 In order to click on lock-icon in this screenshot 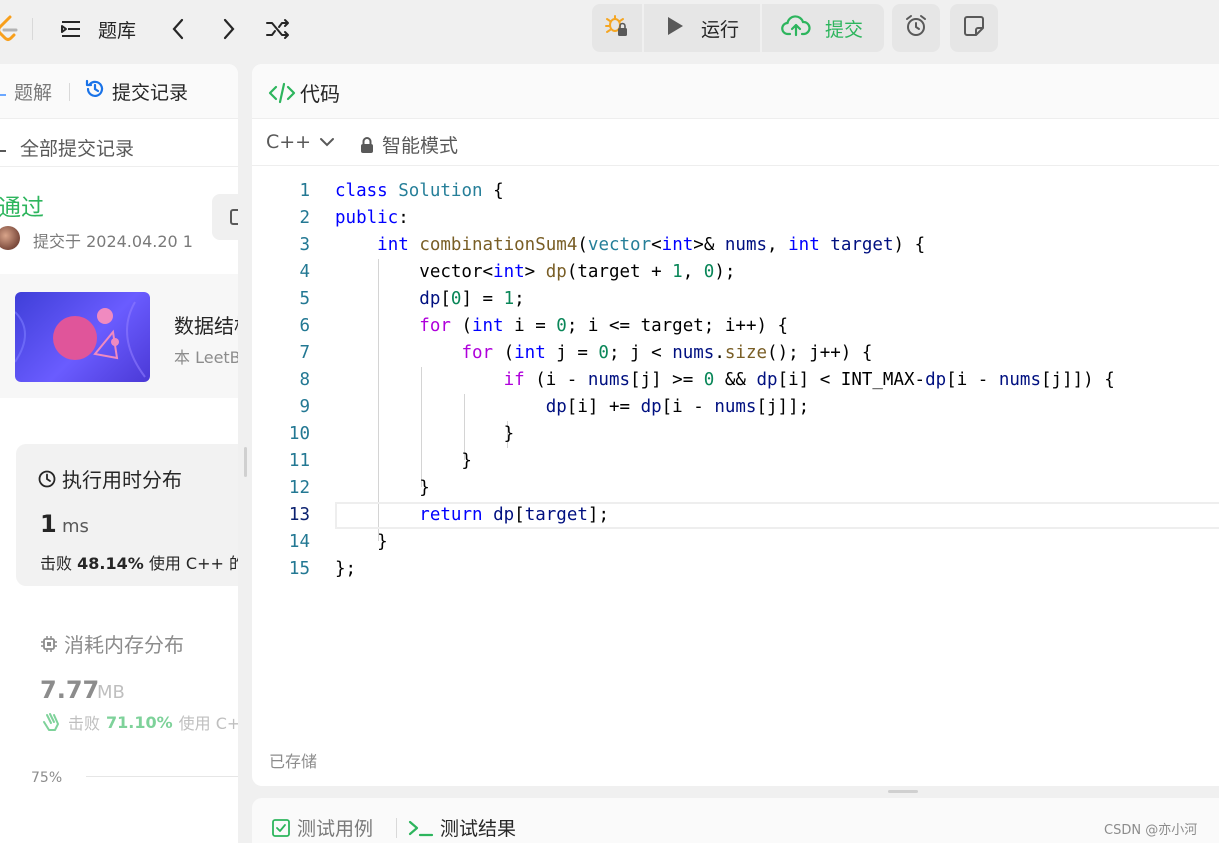, I will do `click(367, 144)`.